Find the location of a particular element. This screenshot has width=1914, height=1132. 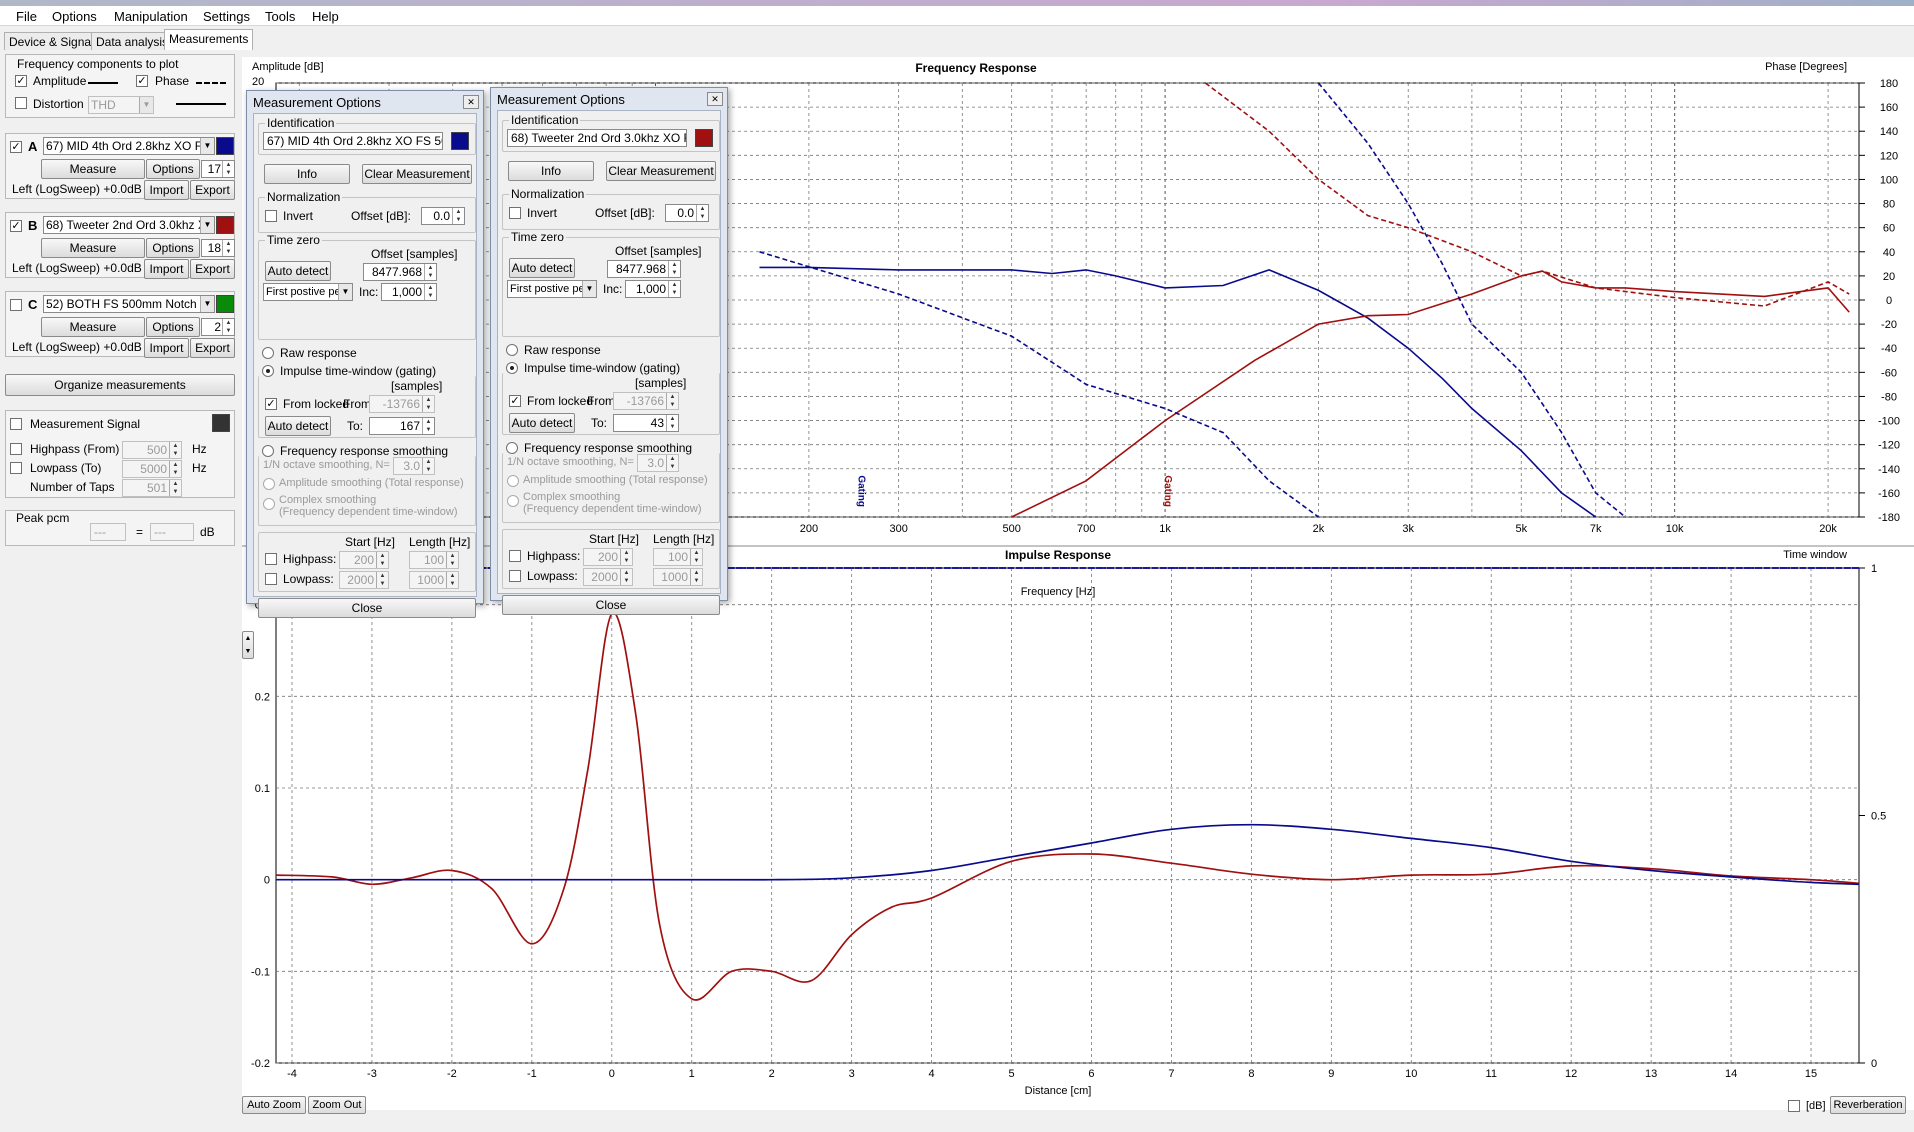

identification-input: 67) MID 4th Ord 2.8khz XO FS 500mm is located at coordinates (353, 141).